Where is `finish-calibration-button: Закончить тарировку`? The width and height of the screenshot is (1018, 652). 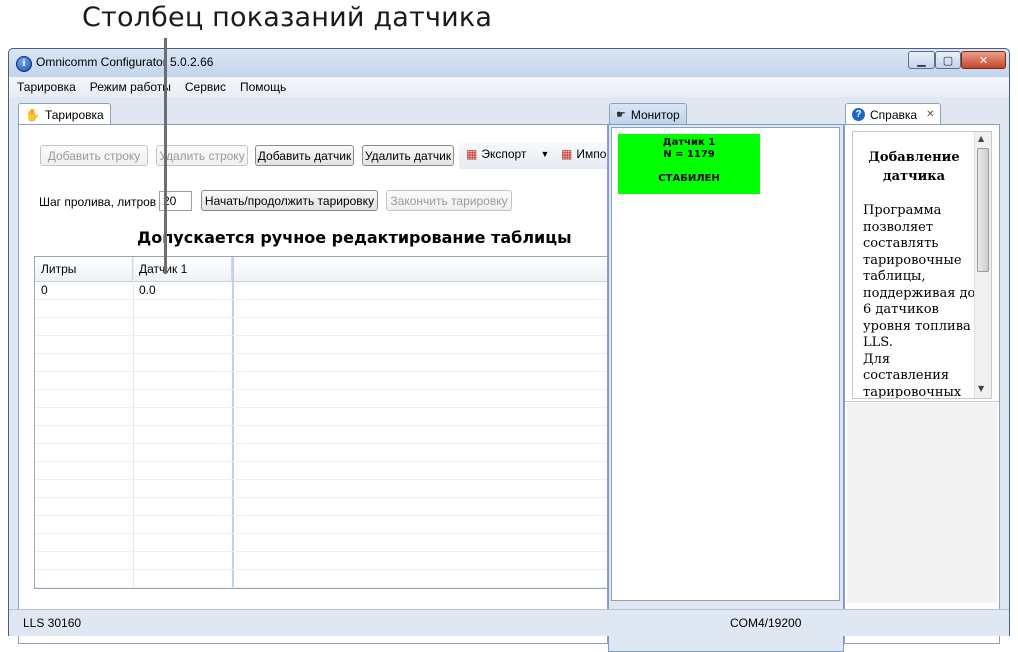 finish-calibration-button: Закончить тарировку is located at coordinates (449, 200).